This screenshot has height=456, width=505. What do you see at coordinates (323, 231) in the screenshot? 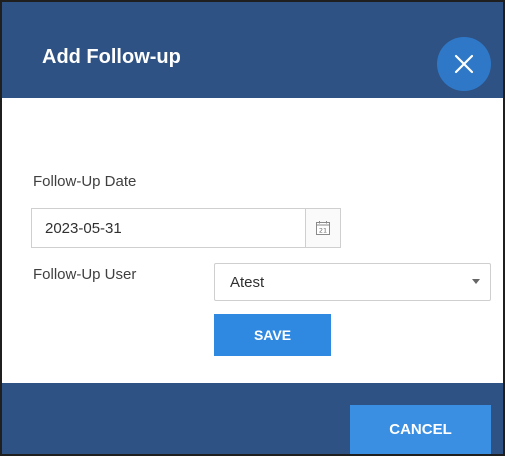
I see `svg-text: 21` at bounding box center [323, 231].